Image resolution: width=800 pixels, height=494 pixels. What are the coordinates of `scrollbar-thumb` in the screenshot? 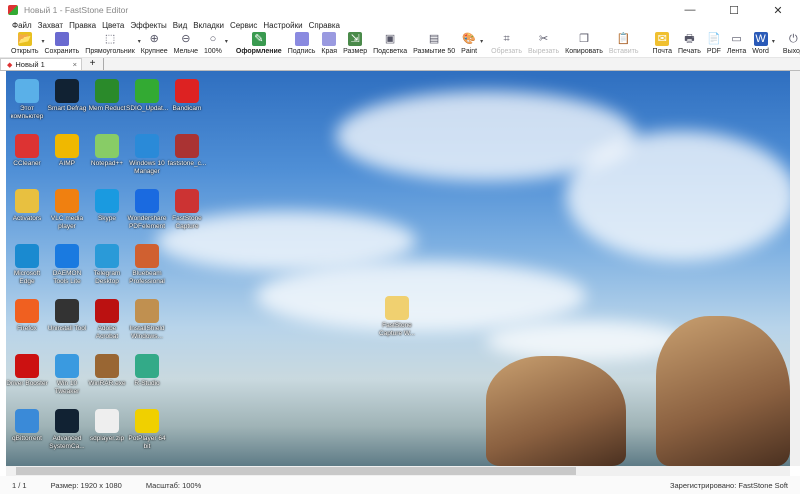 It's located at (296, 471).